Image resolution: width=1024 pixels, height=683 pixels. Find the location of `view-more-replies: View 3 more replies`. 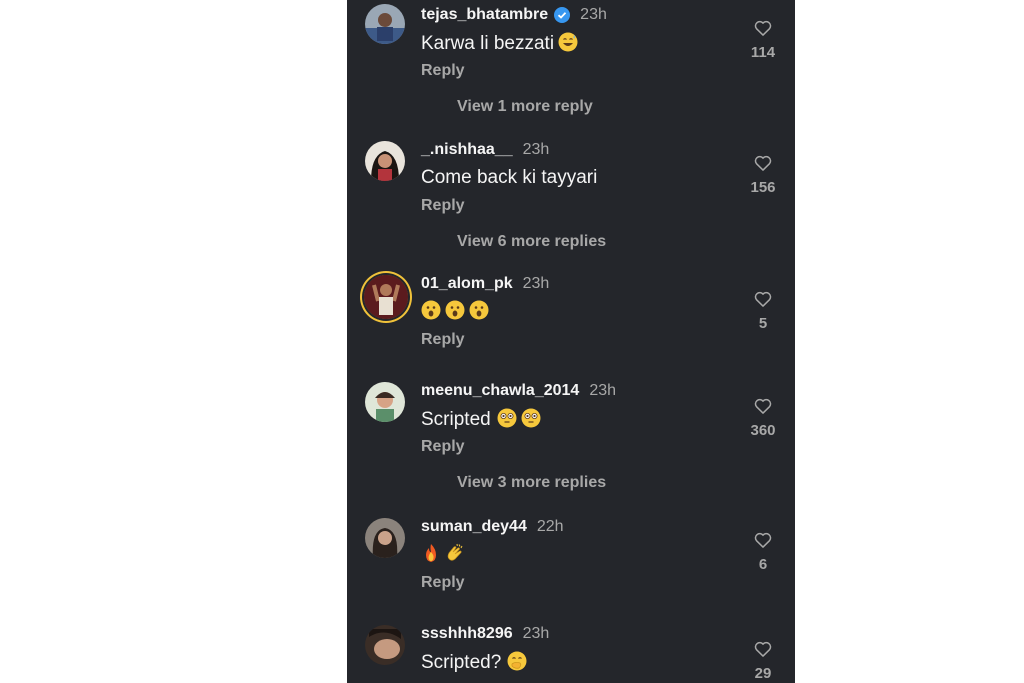

view-more-replies: View 3 more replies is located at coordinates (531, 483).